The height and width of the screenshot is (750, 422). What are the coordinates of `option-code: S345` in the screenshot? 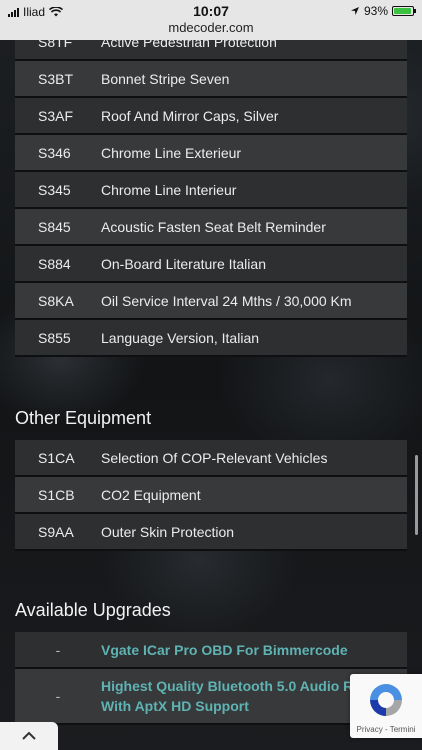 It's located at (58, 190).